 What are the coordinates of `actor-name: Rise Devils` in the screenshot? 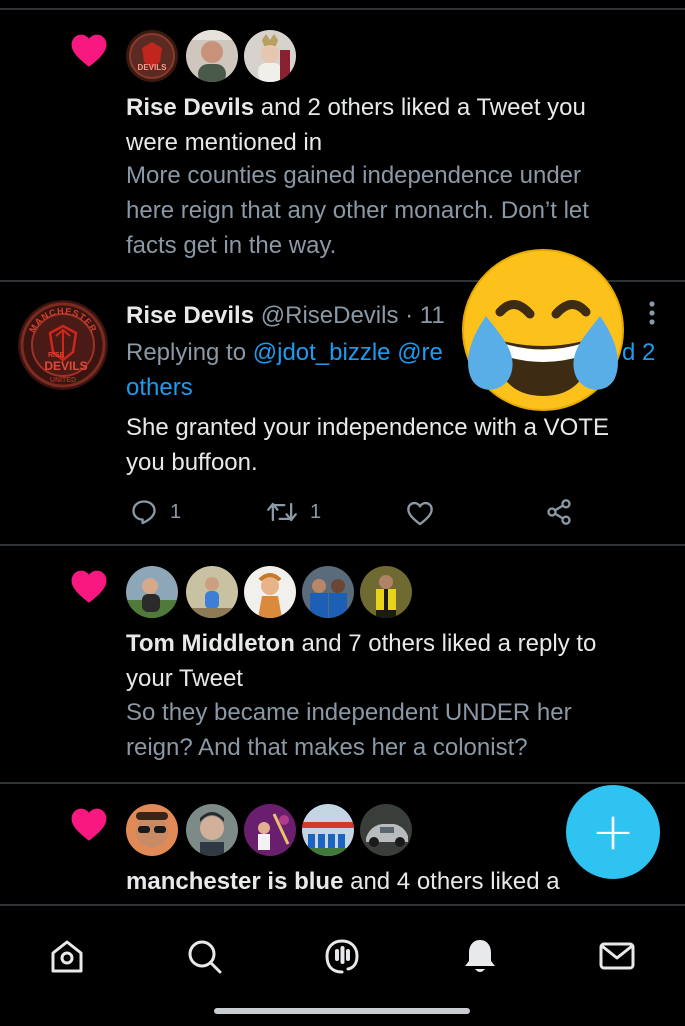 It's located at (190, 107).